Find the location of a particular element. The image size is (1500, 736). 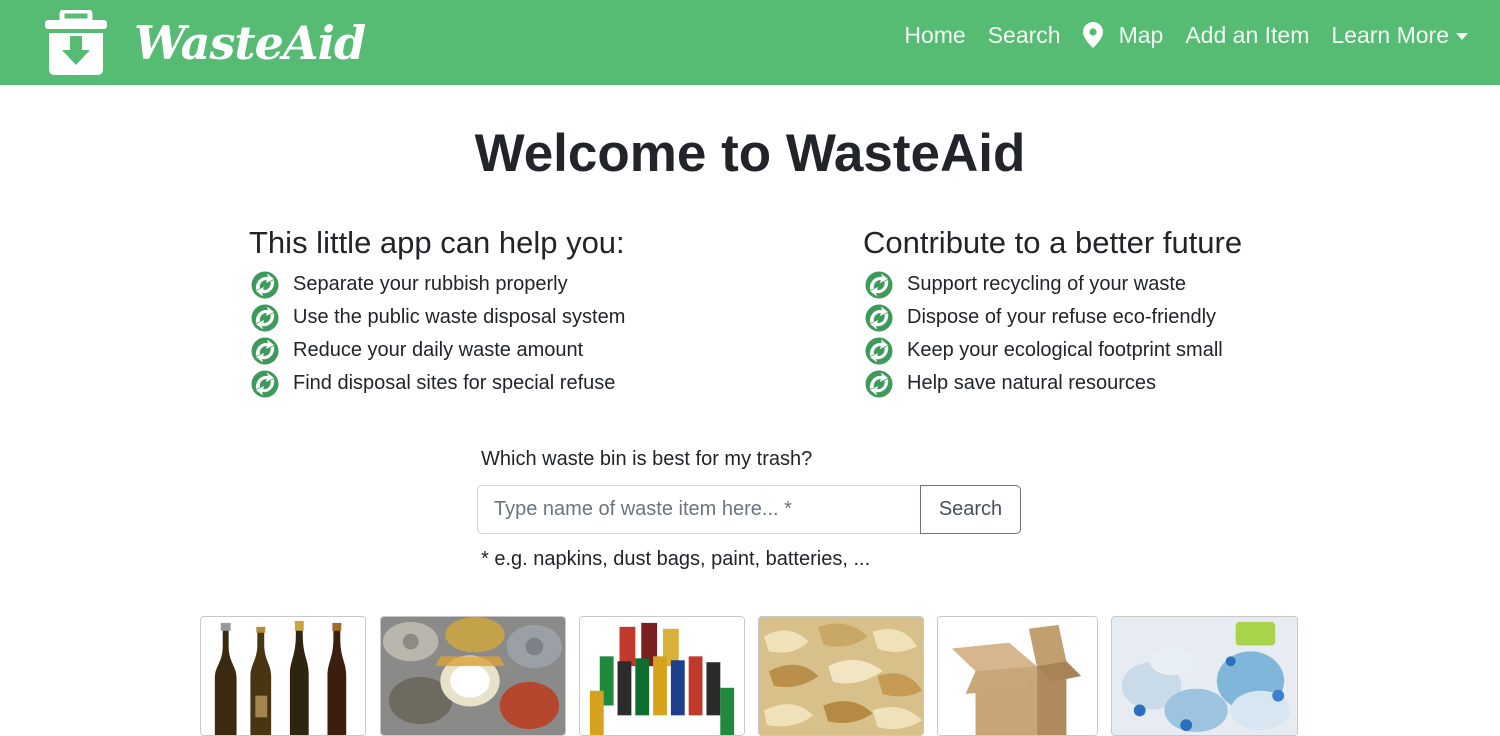

nav-map-label: Map is located at coordinates (1141, 34).